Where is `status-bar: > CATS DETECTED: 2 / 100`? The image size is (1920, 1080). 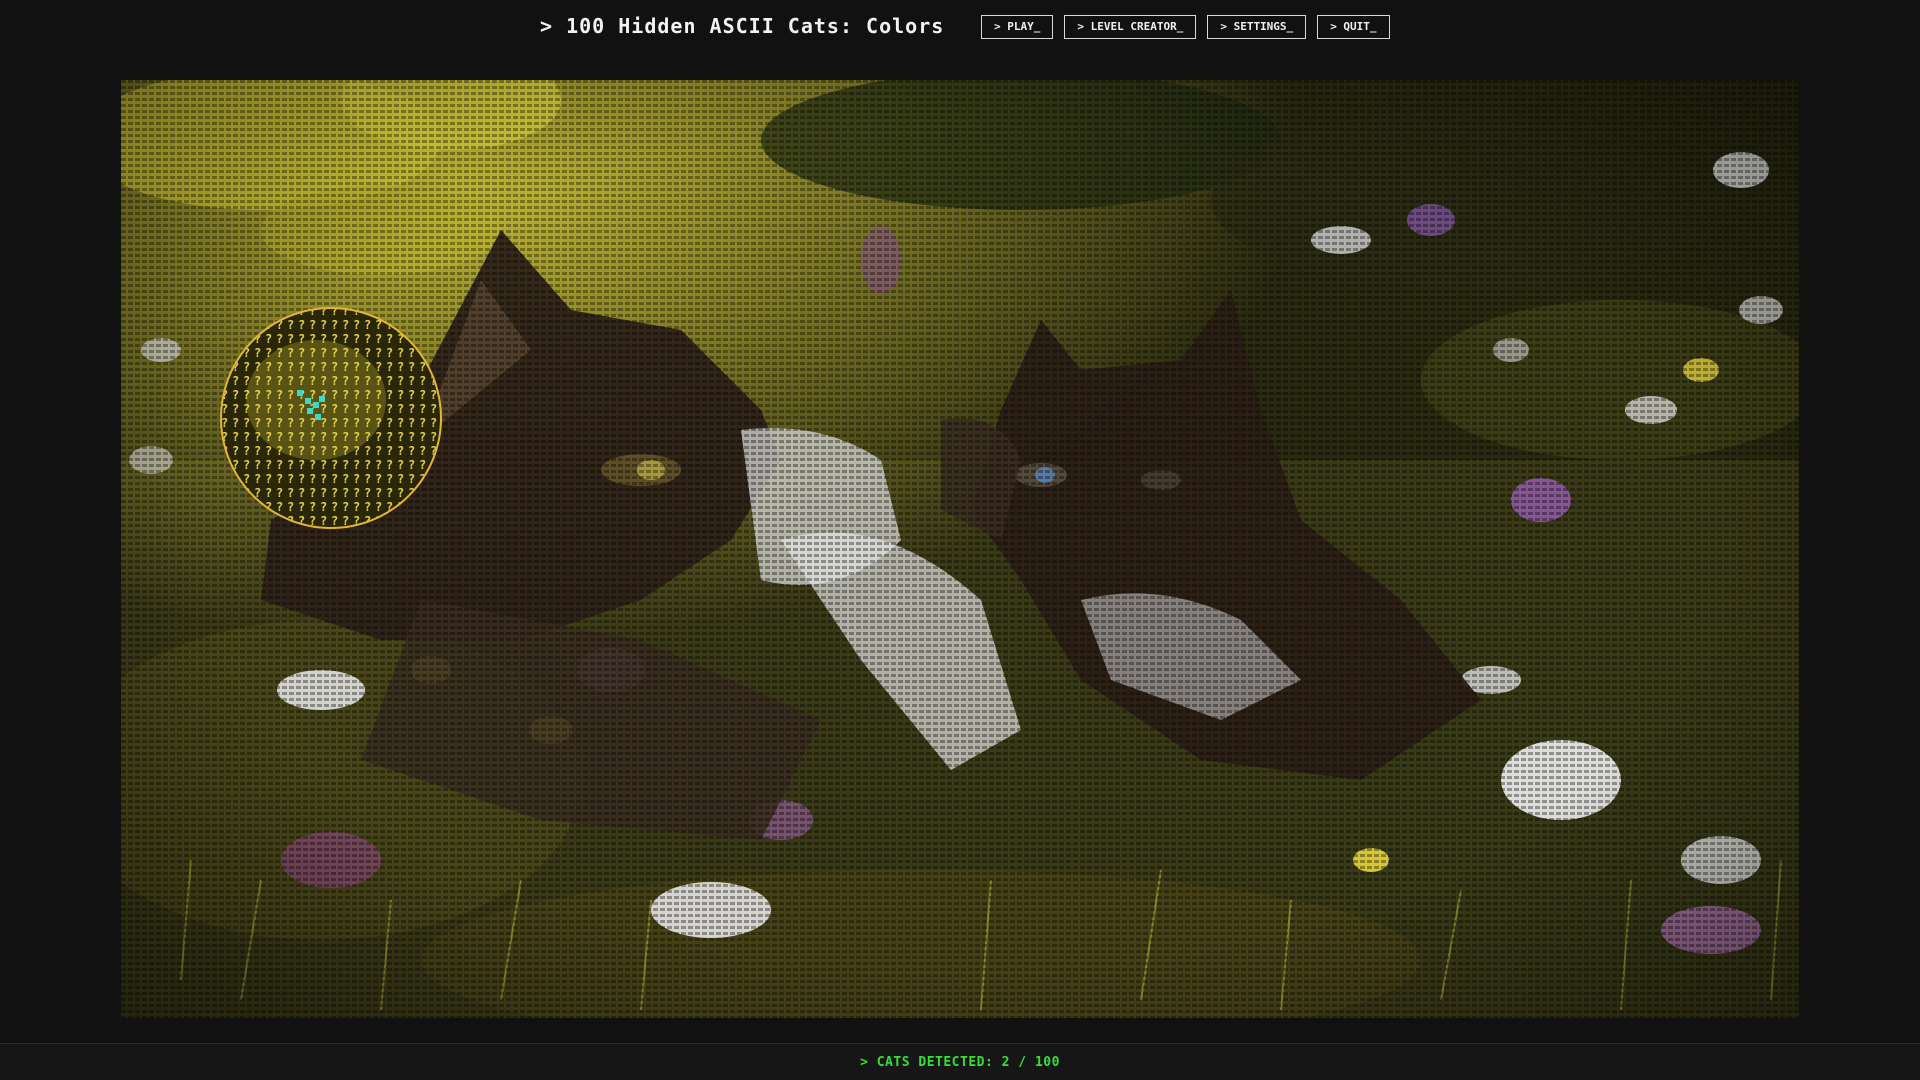 status-bar: > CATS DETECTED: 2 / 100 is located at coordinates (960, 1061).